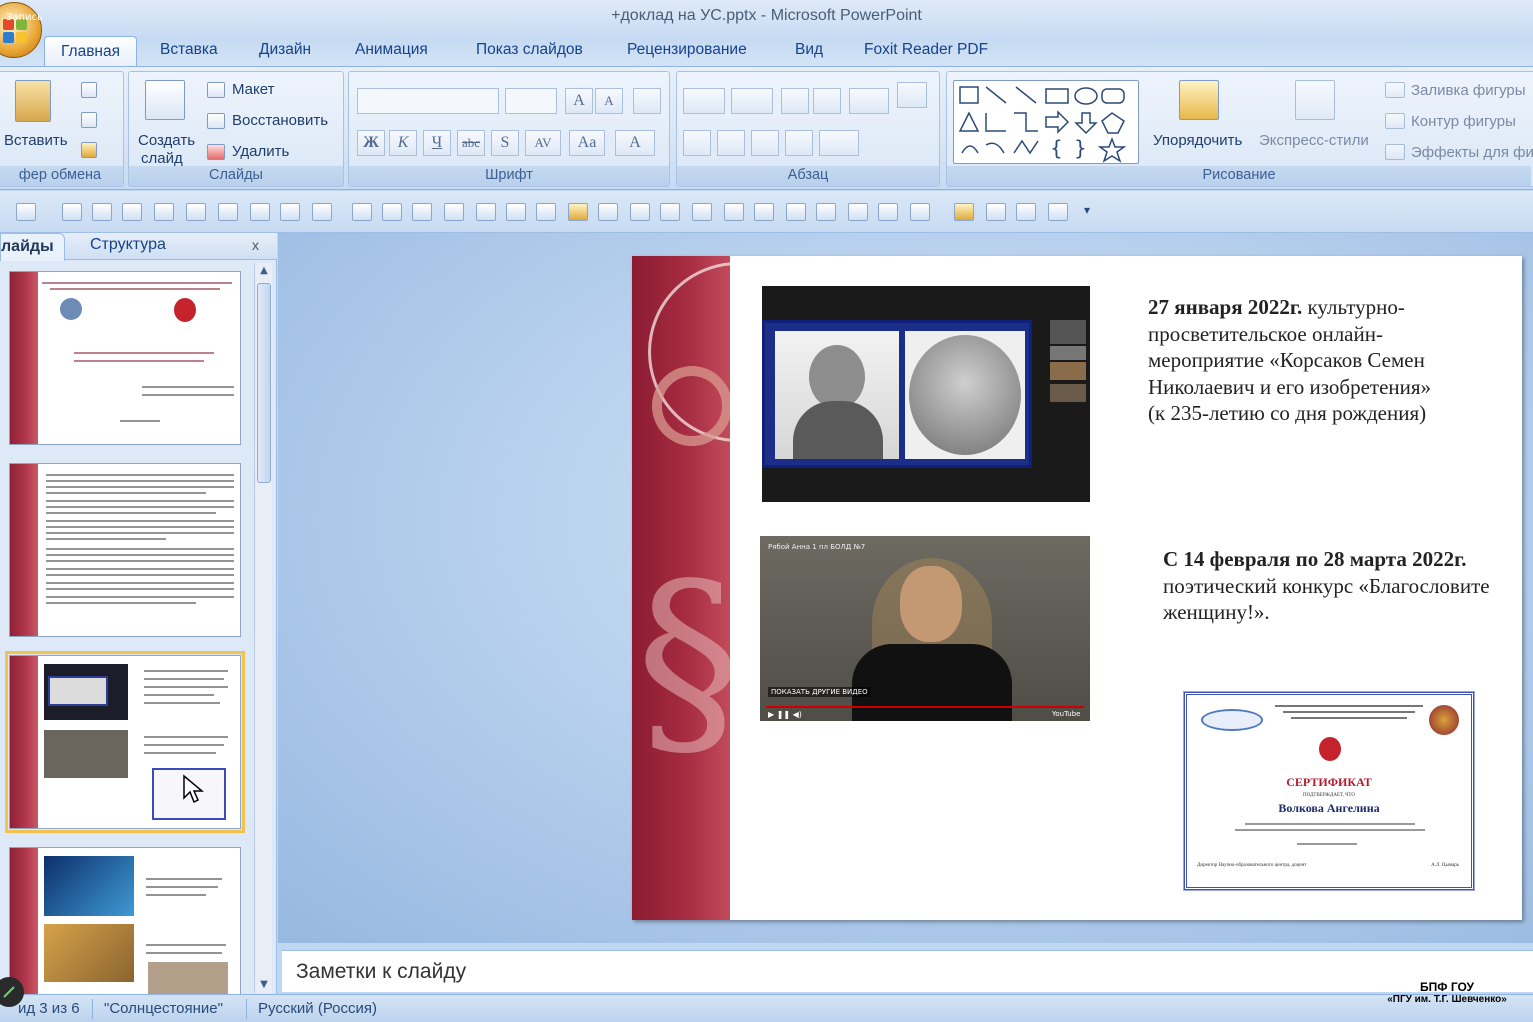 Image resolution: width=1533 pixels, height=1022 pixels. Describe the element at coordinates (839, 143) in the screenshot. I see `columns-icon` at that location.